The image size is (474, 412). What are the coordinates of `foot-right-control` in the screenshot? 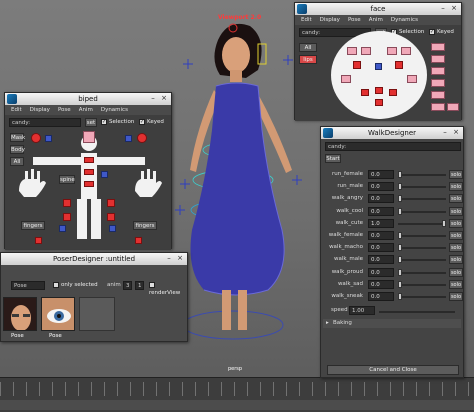 It's located at (112, 228).